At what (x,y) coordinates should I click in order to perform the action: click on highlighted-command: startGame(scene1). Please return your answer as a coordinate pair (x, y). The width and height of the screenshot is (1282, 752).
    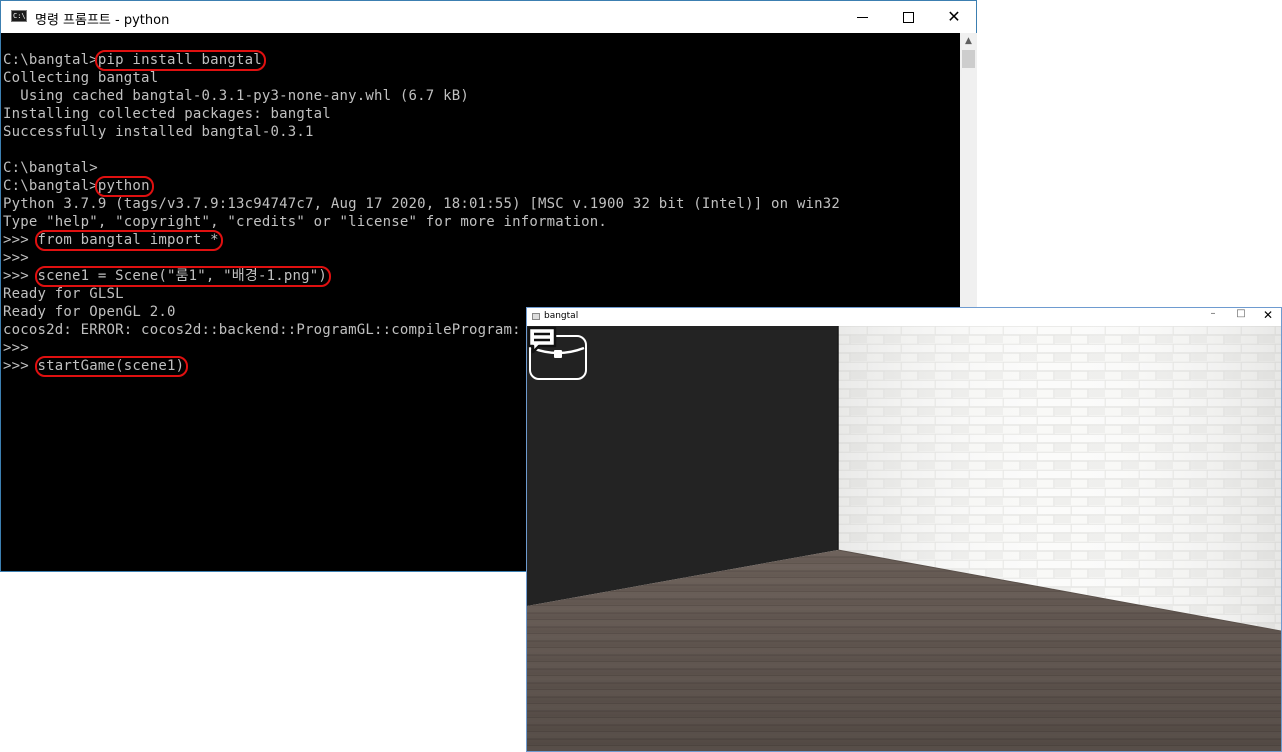
    Looking at the image, I should click on (111, 366).